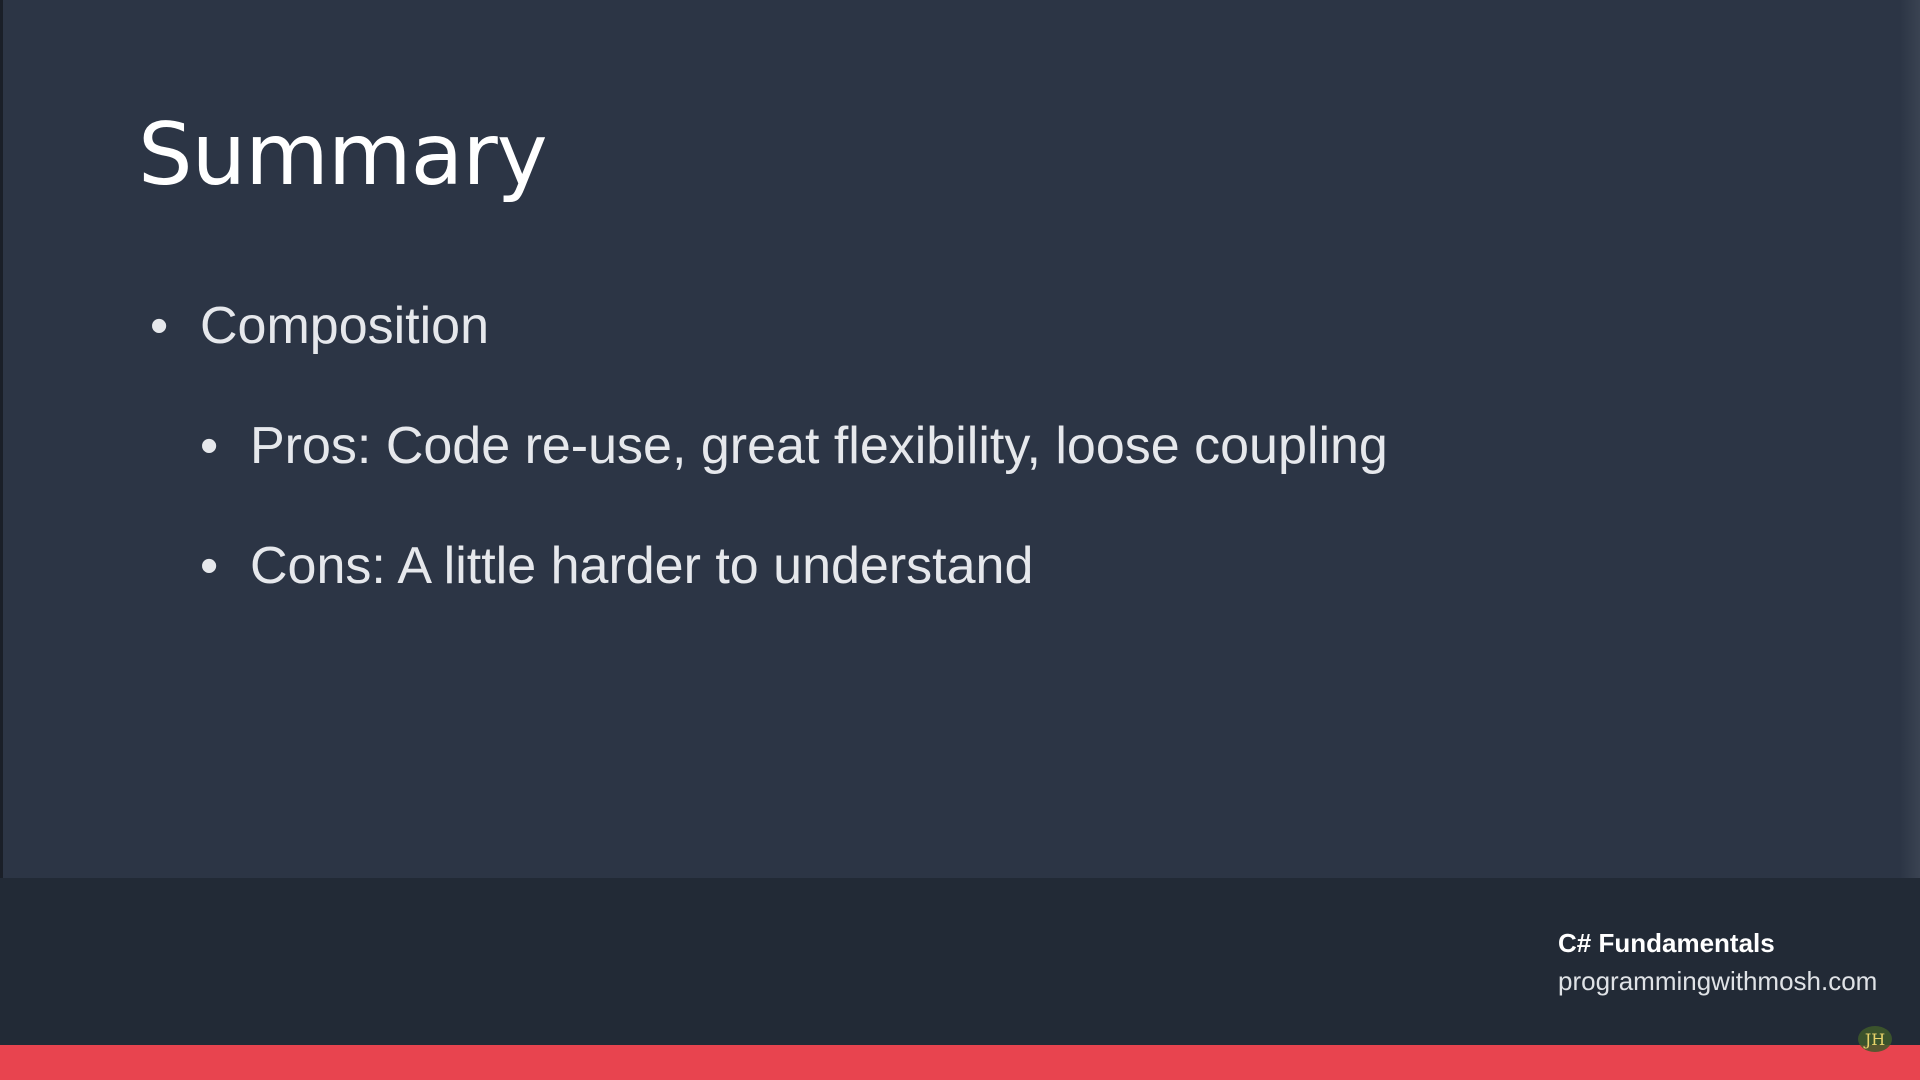 The width and height of the screenshot is (1920, 1080). I want to click on bullet-composition: • Composition, so click(319, 326).